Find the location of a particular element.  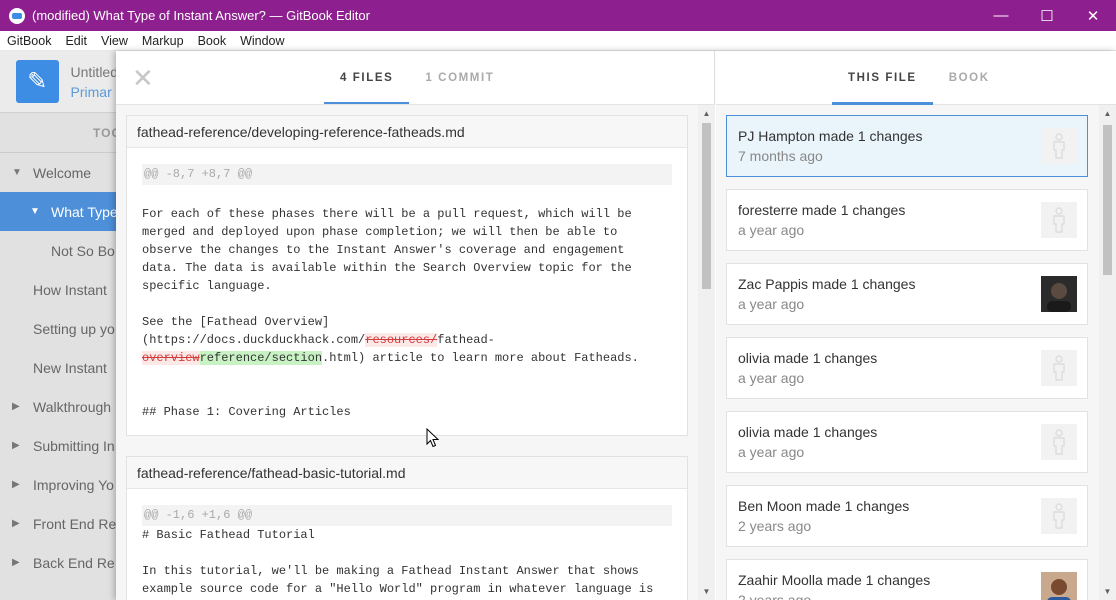

commit-message: Zac Pappis made 1 changes is located at coordinates (827, 284).